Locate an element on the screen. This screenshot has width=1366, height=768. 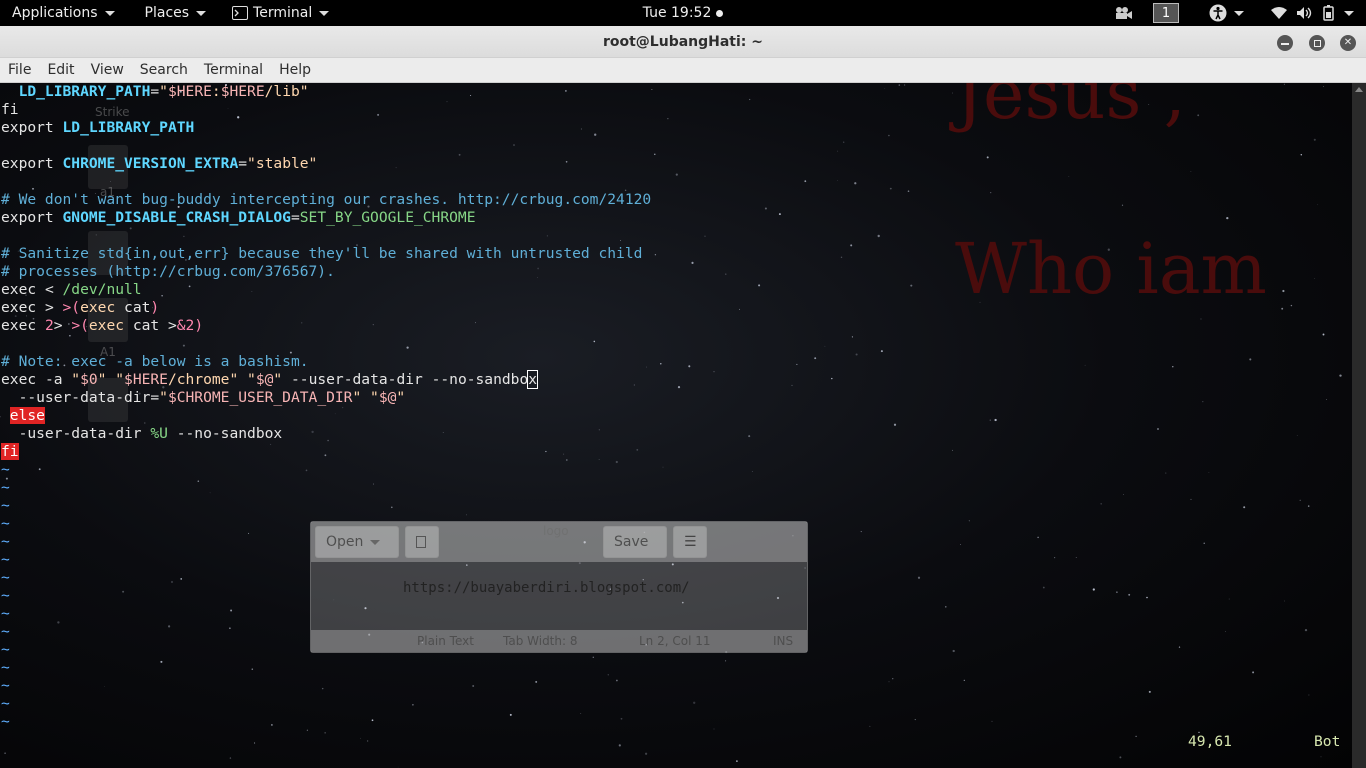
video-camera-icon is located at coordinates (1124, 13).